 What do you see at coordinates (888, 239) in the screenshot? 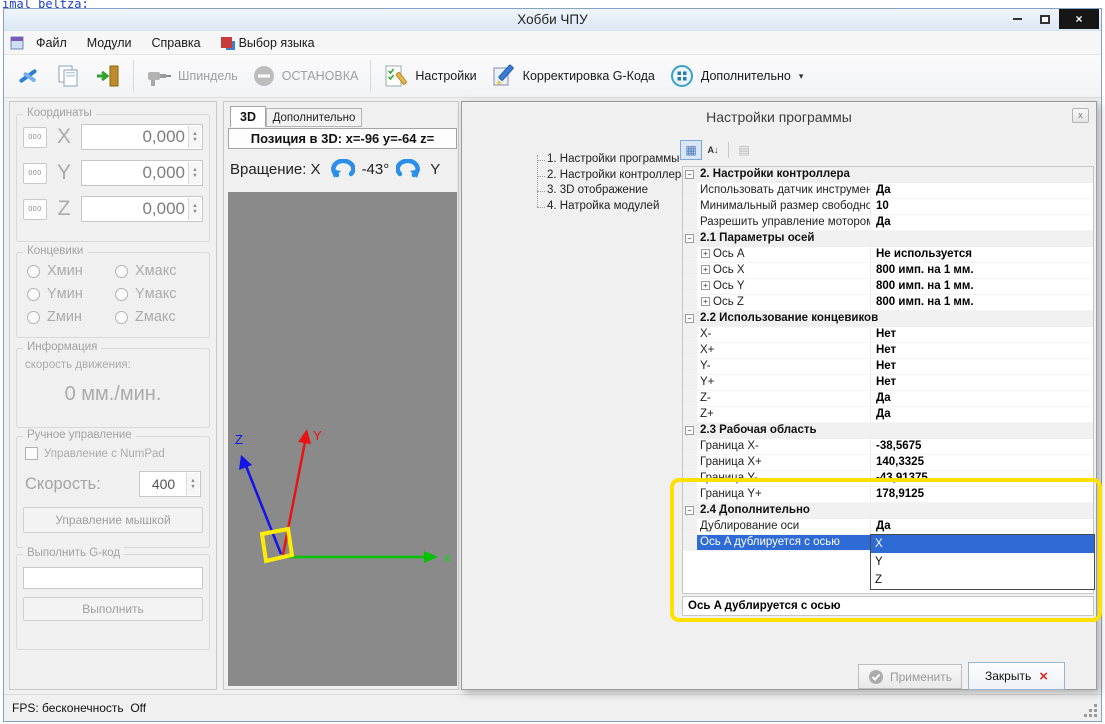
I see `grid-category-row: −2.1 Параметры осей` at bounding box center [888, 239].